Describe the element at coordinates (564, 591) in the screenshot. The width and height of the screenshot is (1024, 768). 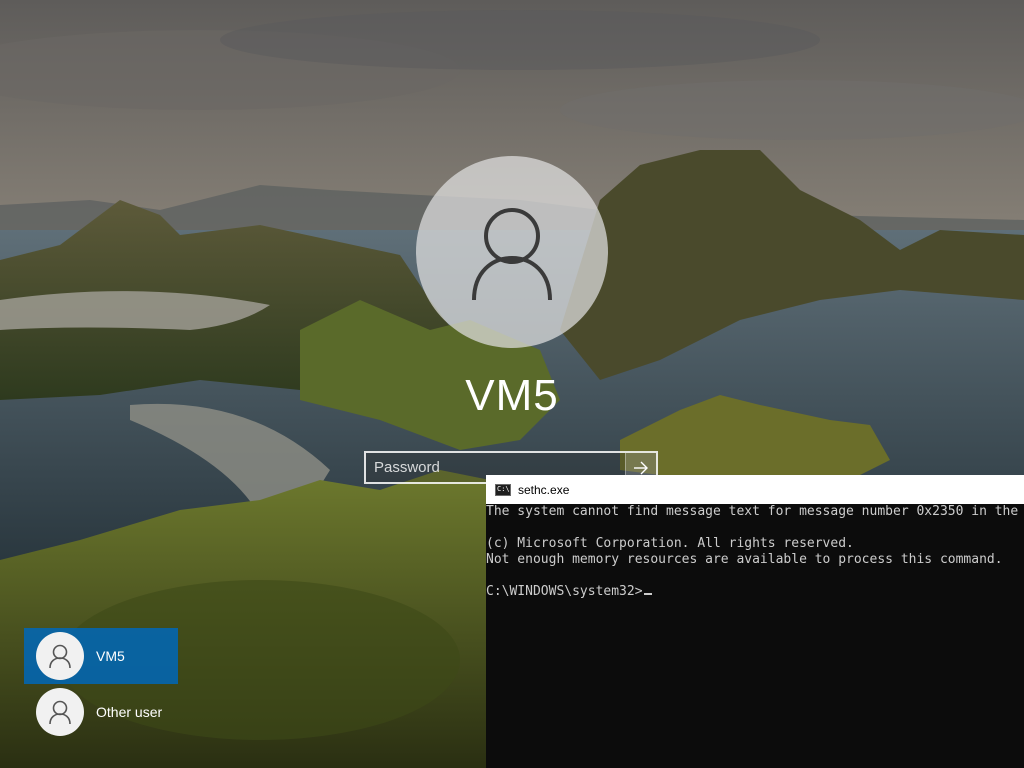
I see `console-prompt: C:\WINDOWS\system32>` at that location.